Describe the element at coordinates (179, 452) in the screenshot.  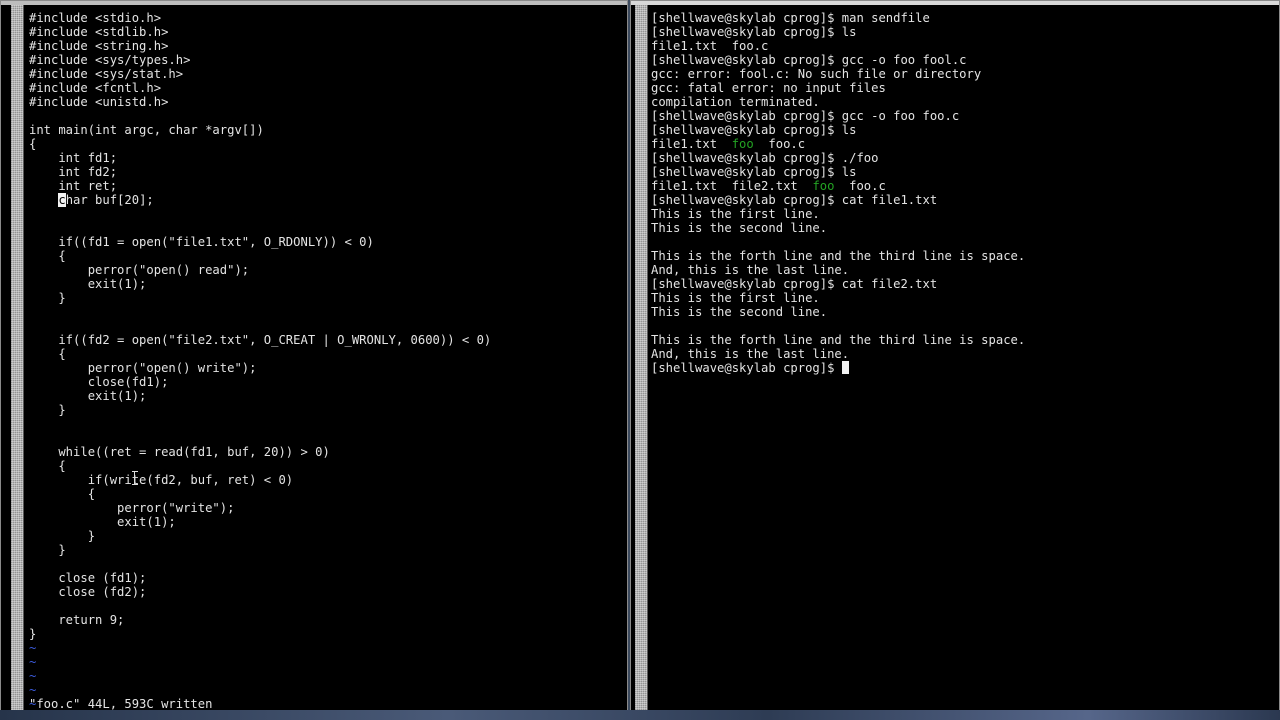
I see `code-line: while((ret = read(fd1, buf, 20)) > 0)` at that location.